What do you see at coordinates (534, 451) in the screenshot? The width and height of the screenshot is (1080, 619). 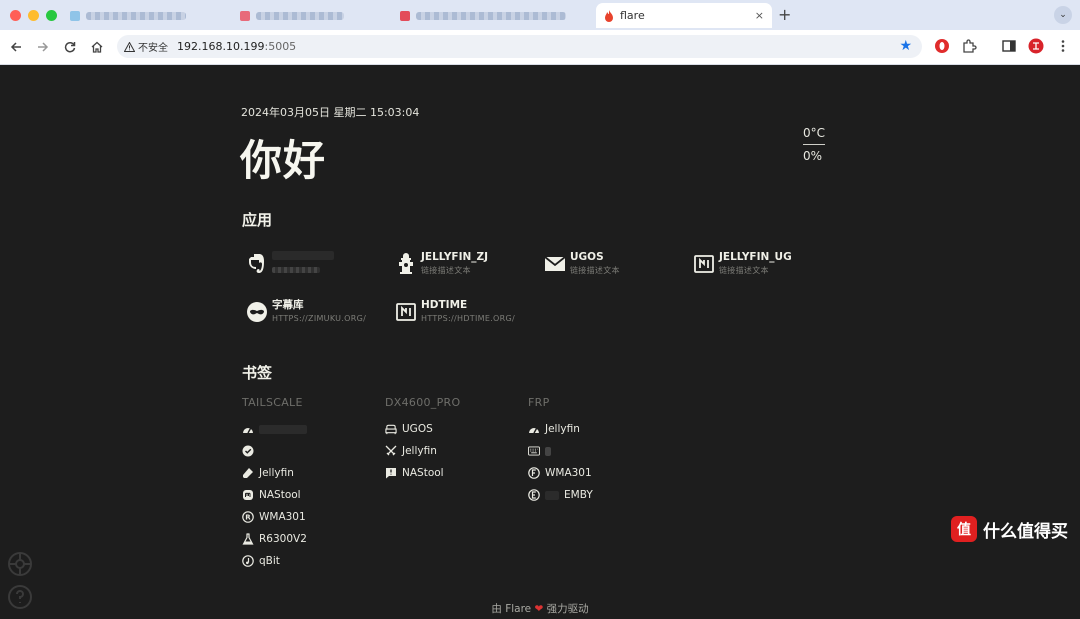 I see `keyboard-icon` at bounding box center [534, 451].